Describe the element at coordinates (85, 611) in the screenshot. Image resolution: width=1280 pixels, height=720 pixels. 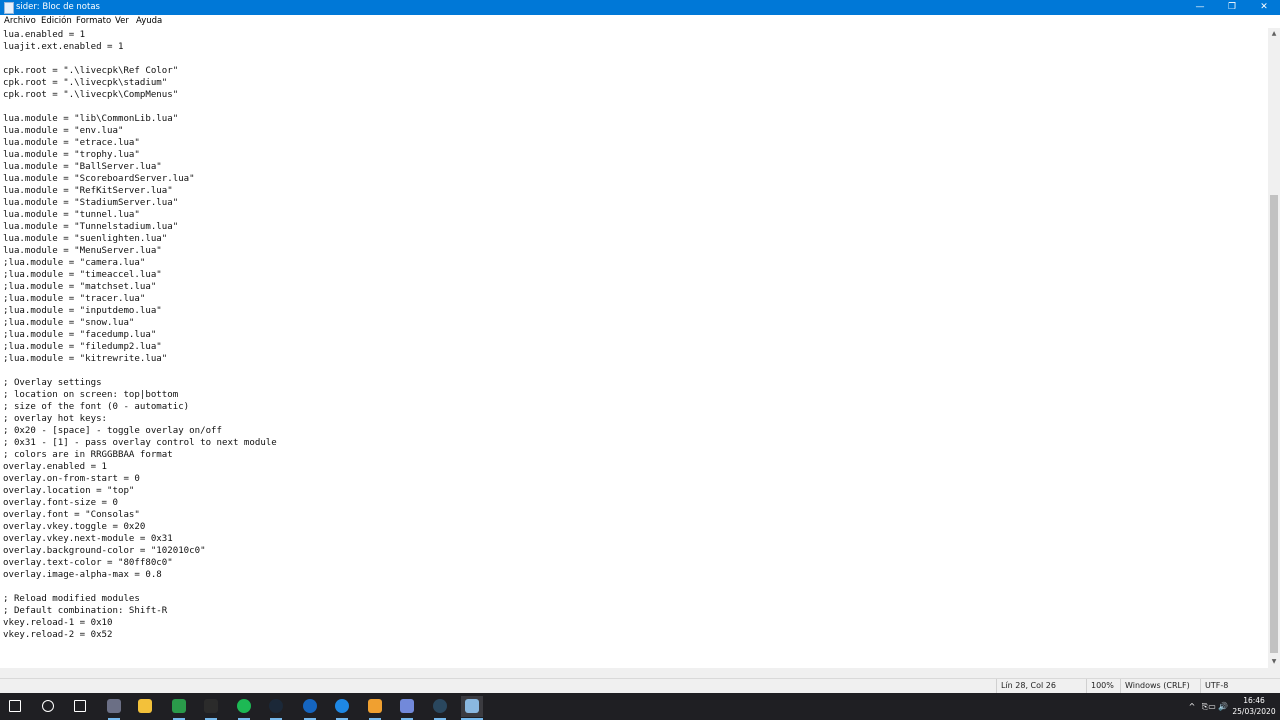
I see `editor-line: ; Default combination: Shift-R` at that location.